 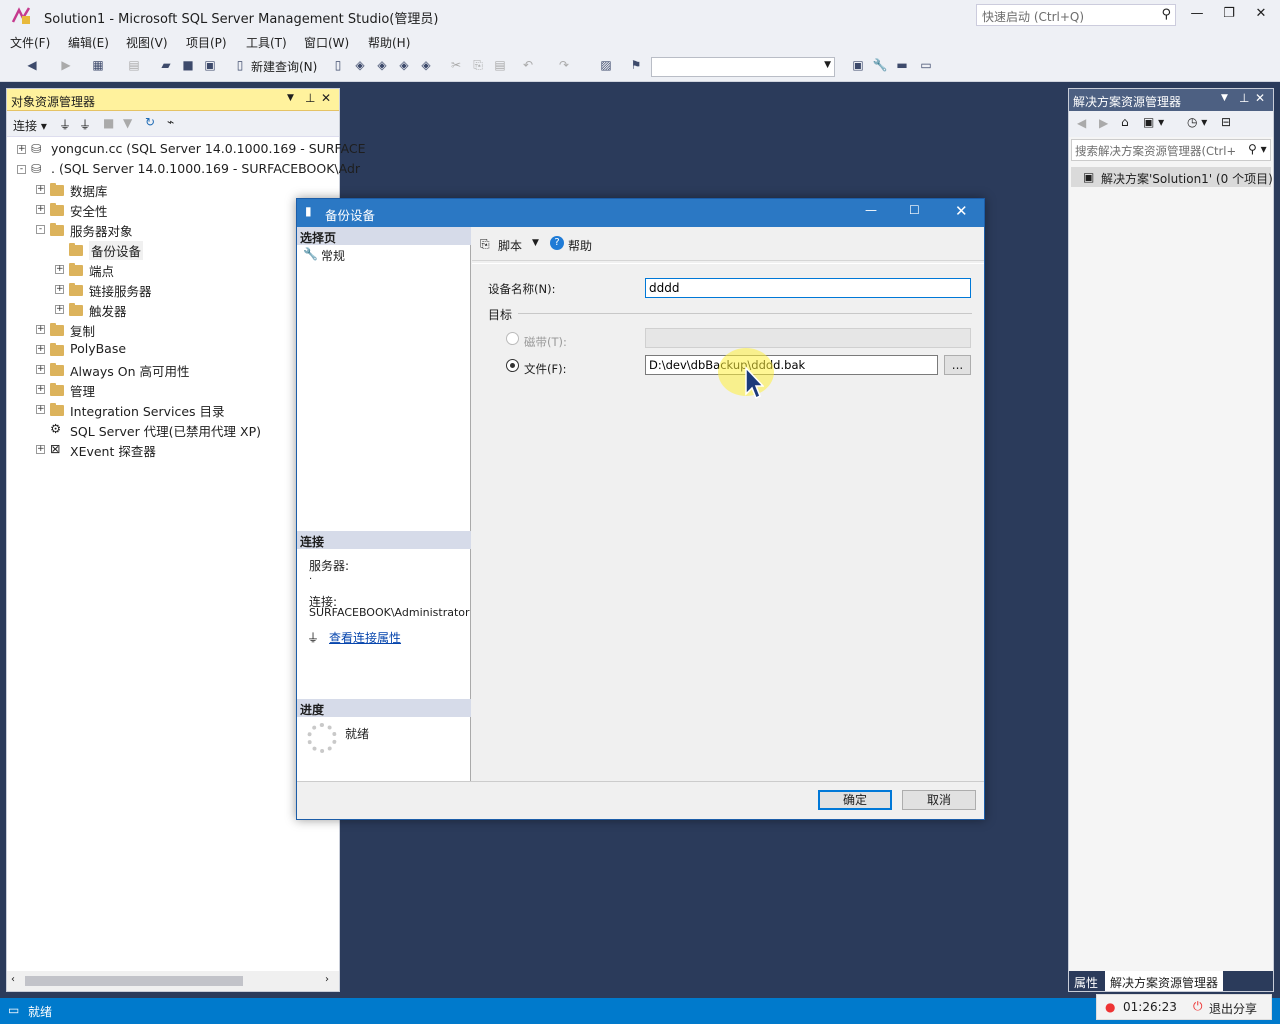 I want to click on tape-radio, so click(x=512, y=338).